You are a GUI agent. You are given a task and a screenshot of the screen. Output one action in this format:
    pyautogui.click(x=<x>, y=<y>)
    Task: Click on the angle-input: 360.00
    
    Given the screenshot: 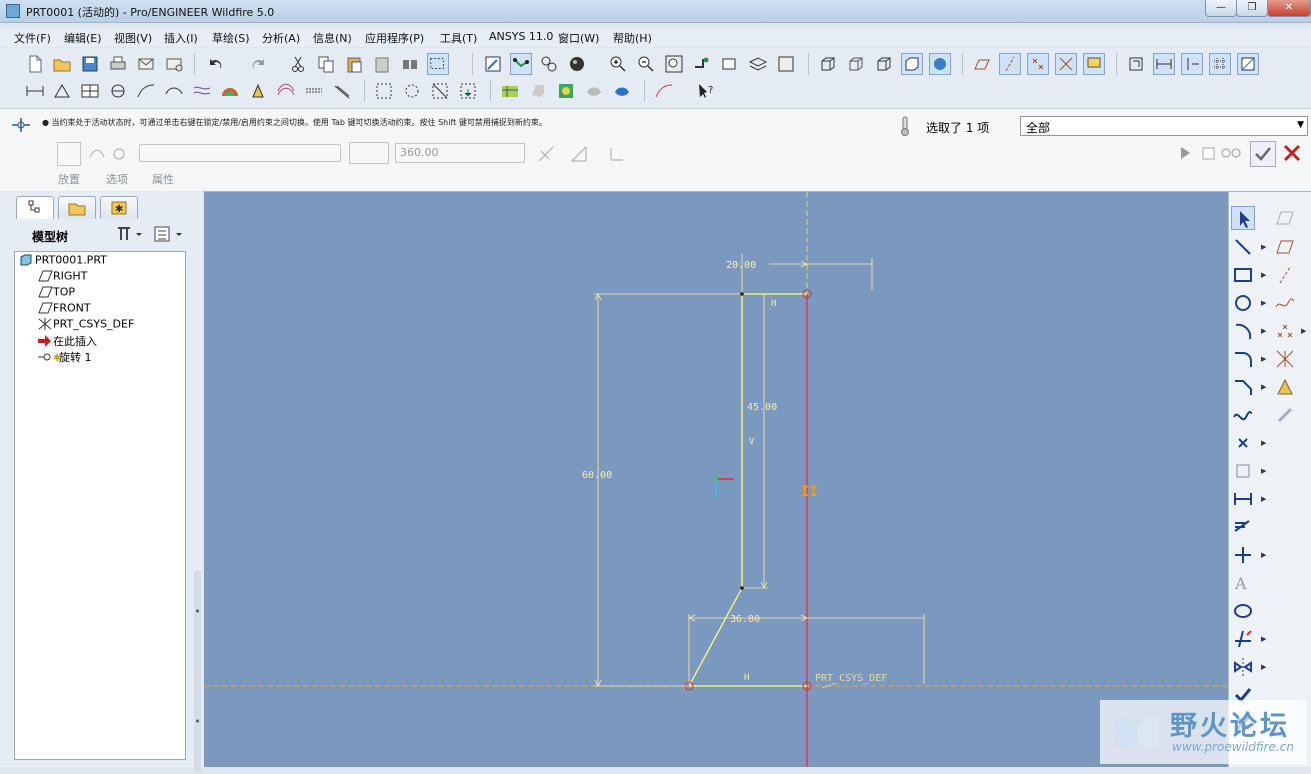 What is the action you would take?
    pyautogui.click(x=460, y=153)
    